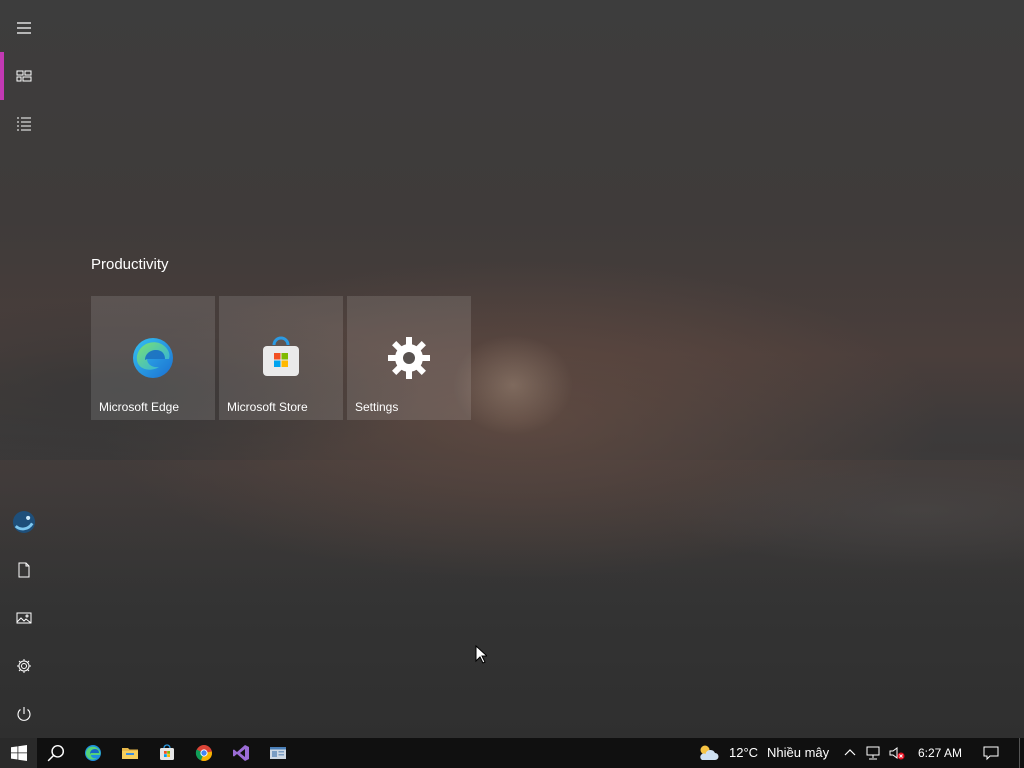  I want to click on search-button, so click(55, 753).